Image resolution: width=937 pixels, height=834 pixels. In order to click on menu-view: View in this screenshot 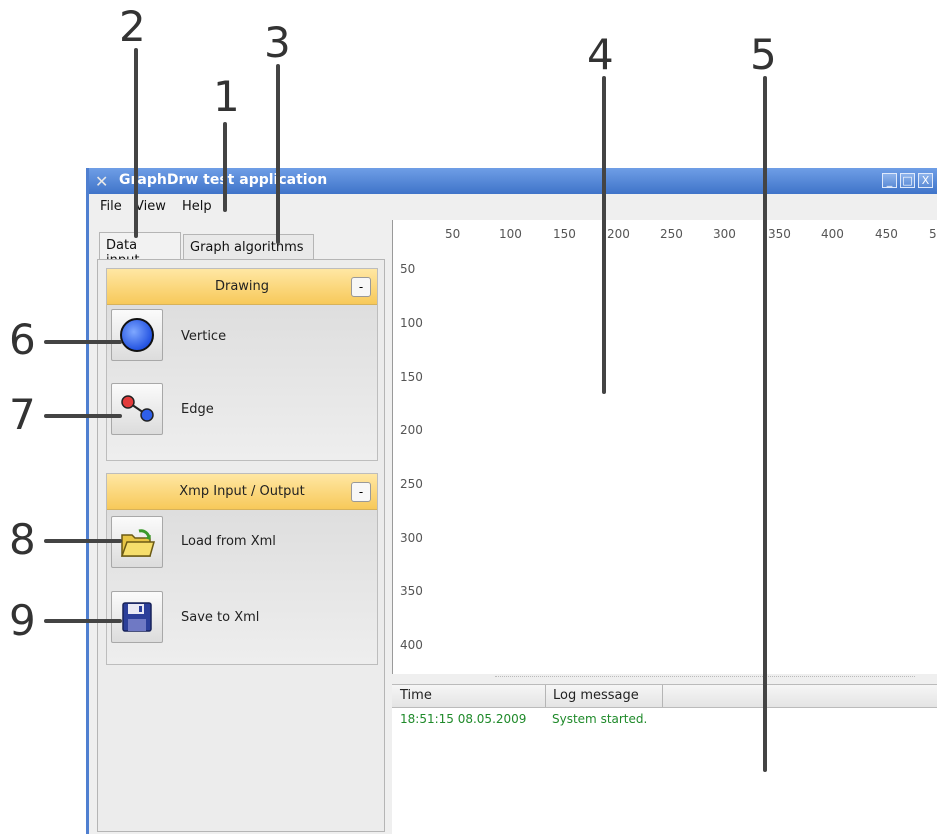, I will do `click(150, 206)`.